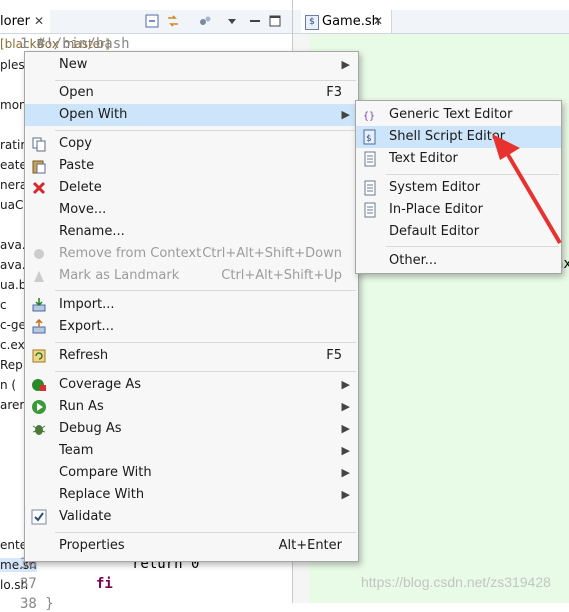 The width and height of the screenshot is (569, 612). What do you see at coordinates (12, 345) in the screenshot?
I see `tree-item: c.ex` at bounding box center [12, 345].